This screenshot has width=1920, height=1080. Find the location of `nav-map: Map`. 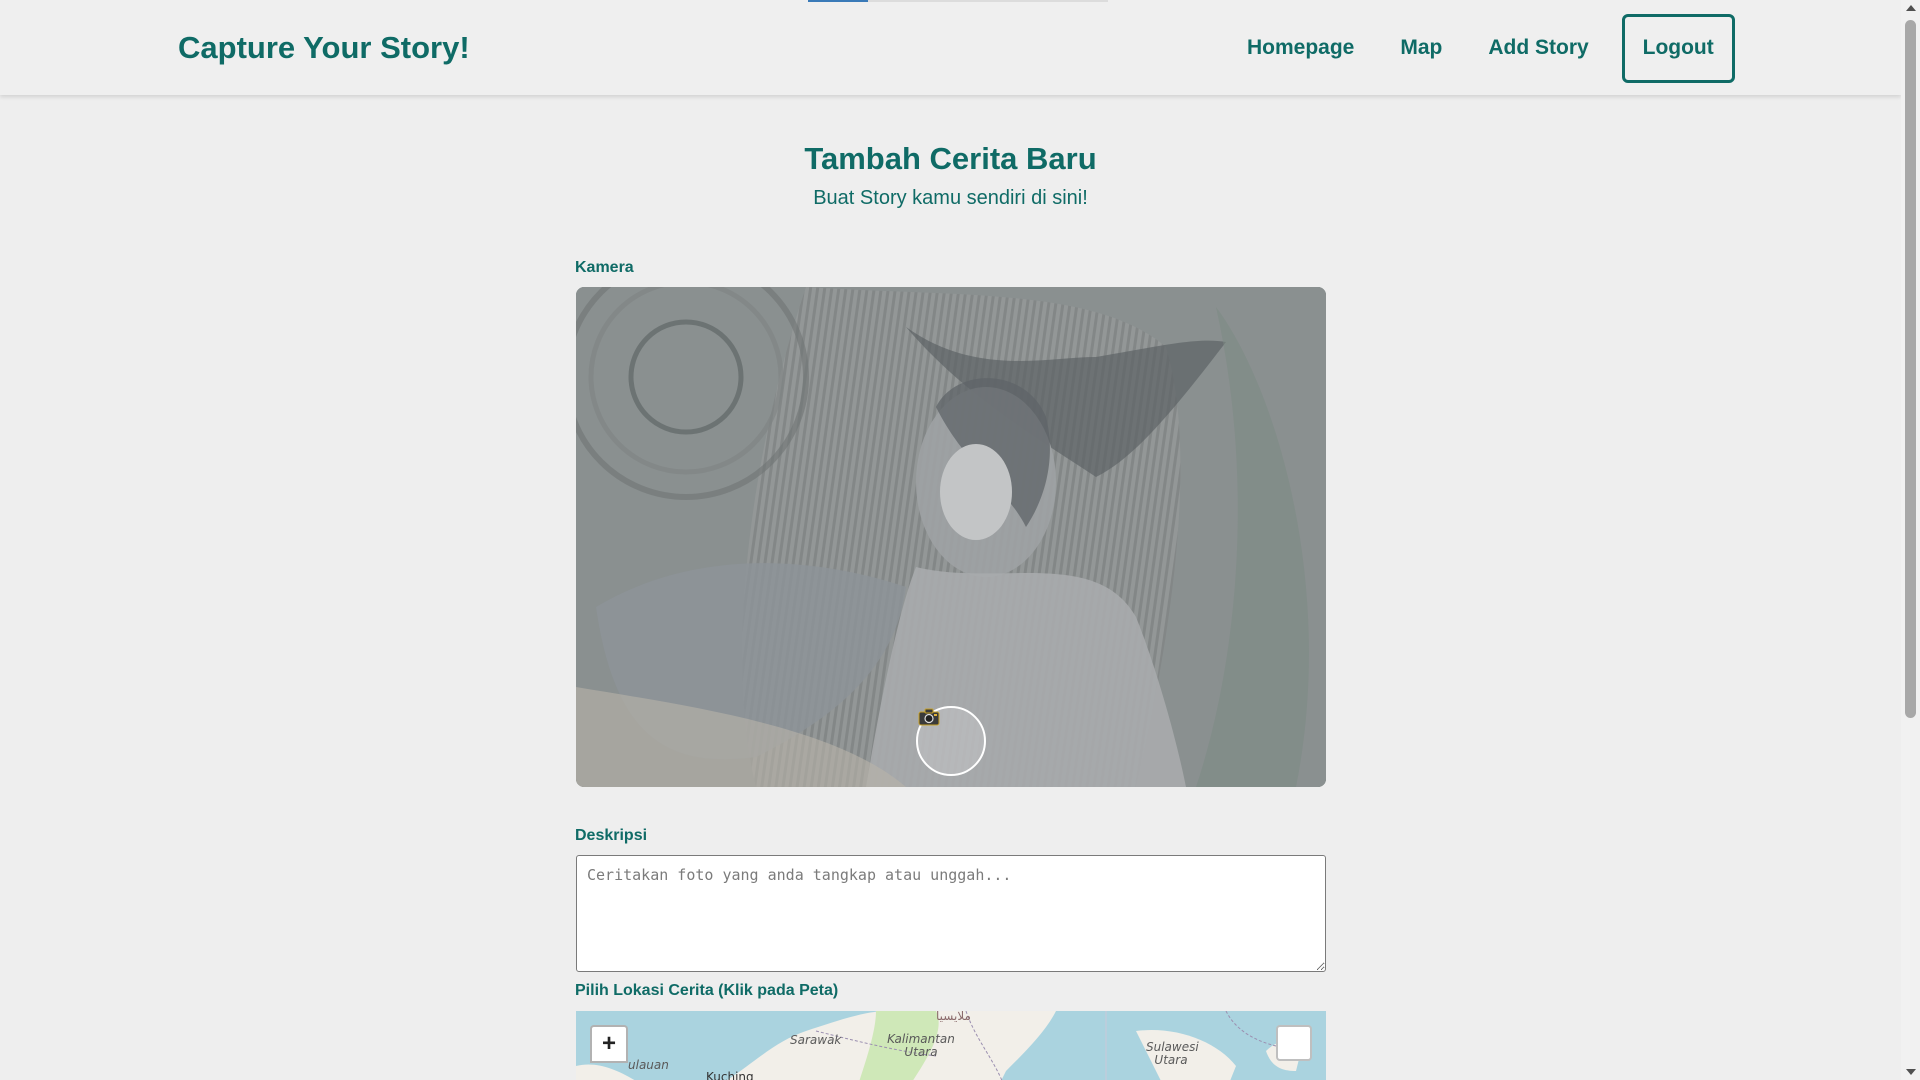

nav-map: Map is located at coordinates (1421, 48).